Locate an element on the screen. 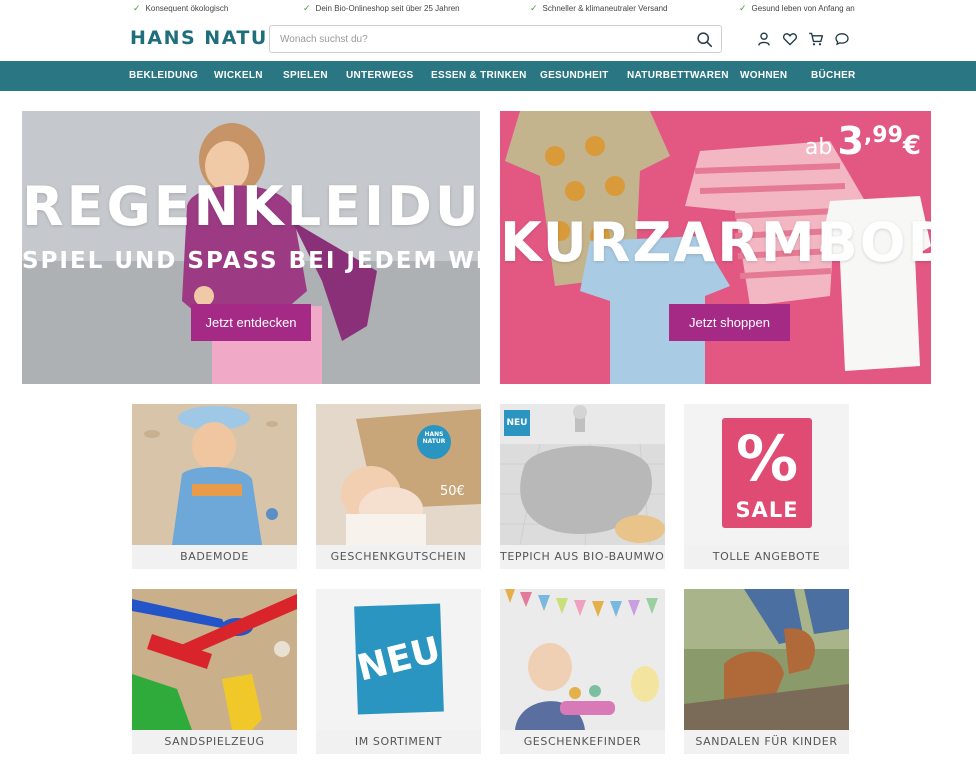 The width and height of the screenshot is (976, 768). tile-new-products: NEU IM SORTIMENT is located at coordinates (398, 671).